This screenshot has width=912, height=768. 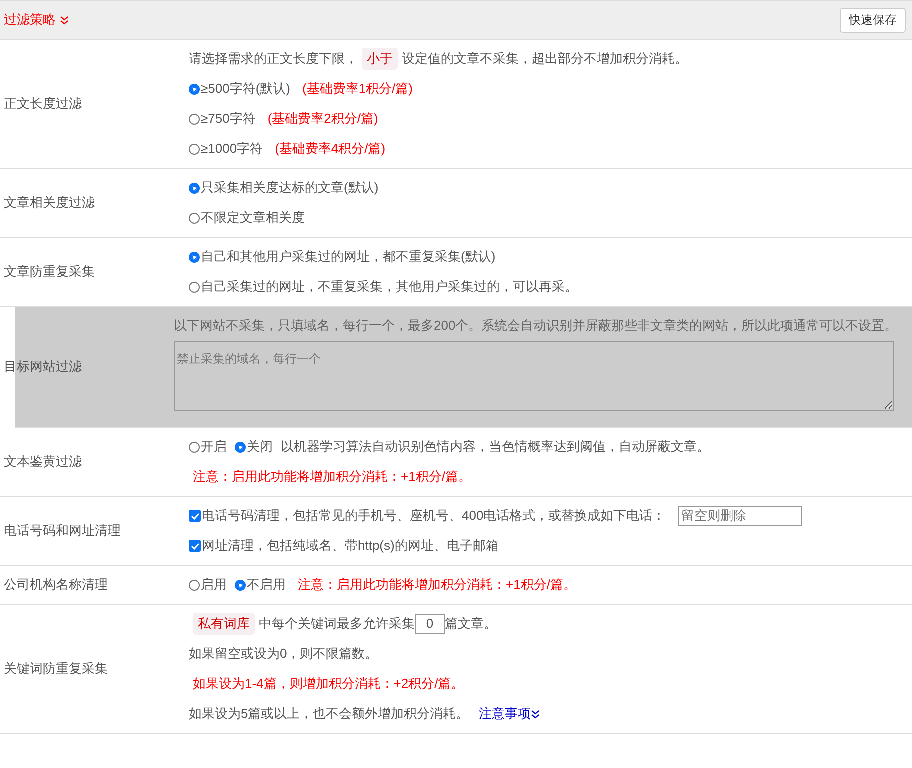 What do you see at coordinates (430, 624) in the screenshot?
I see `number-input-field: 0` at bounding box center [430, 624].